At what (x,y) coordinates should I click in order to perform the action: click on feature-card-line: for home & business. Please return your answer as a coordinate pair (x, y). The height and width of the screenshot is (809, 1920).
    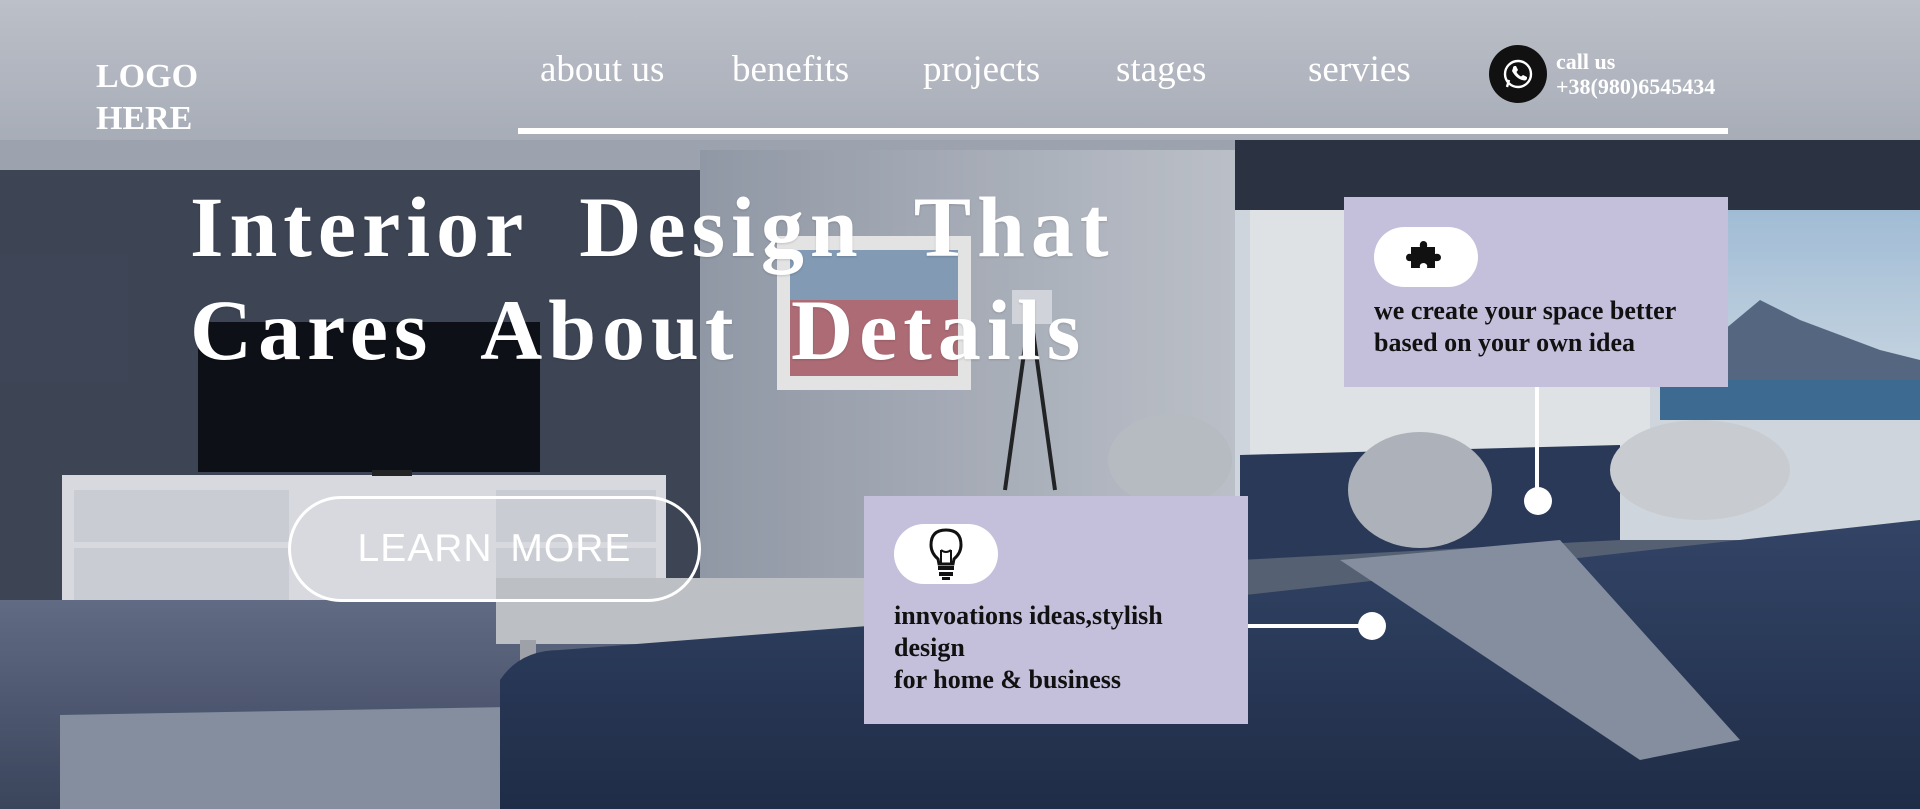
    Looking at the image, I should click on (1008, 679).